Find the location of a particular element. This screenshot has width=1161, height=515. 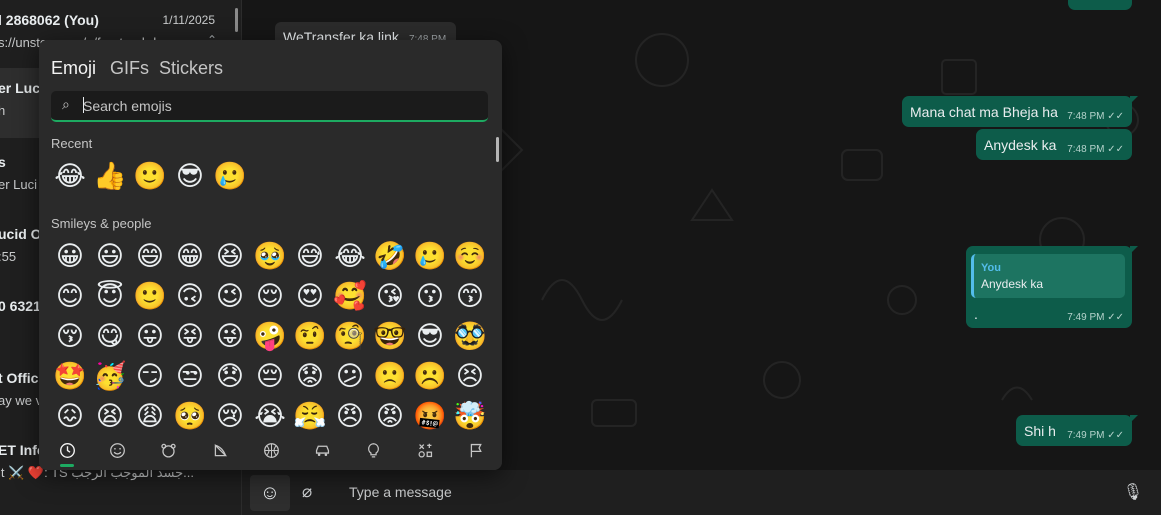

emoji-button: 😭 is located at coordinates (270, 417).